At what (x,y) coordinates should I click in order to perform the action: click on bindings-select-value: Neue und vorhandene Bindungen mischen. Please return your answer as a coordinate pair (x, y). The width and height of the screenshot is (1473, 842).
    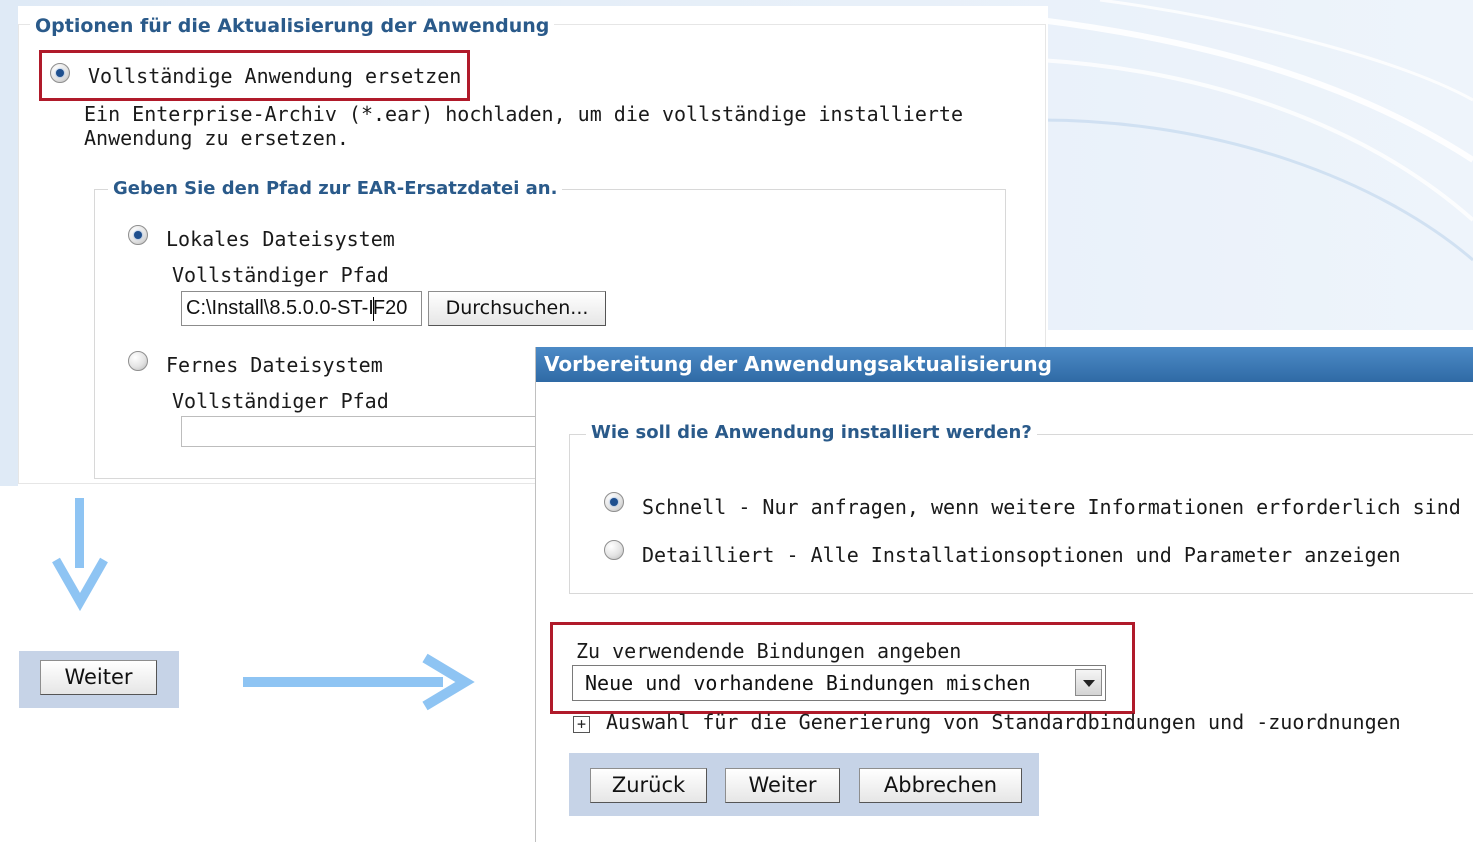
    Looking at the image, I should click on (808, 683).